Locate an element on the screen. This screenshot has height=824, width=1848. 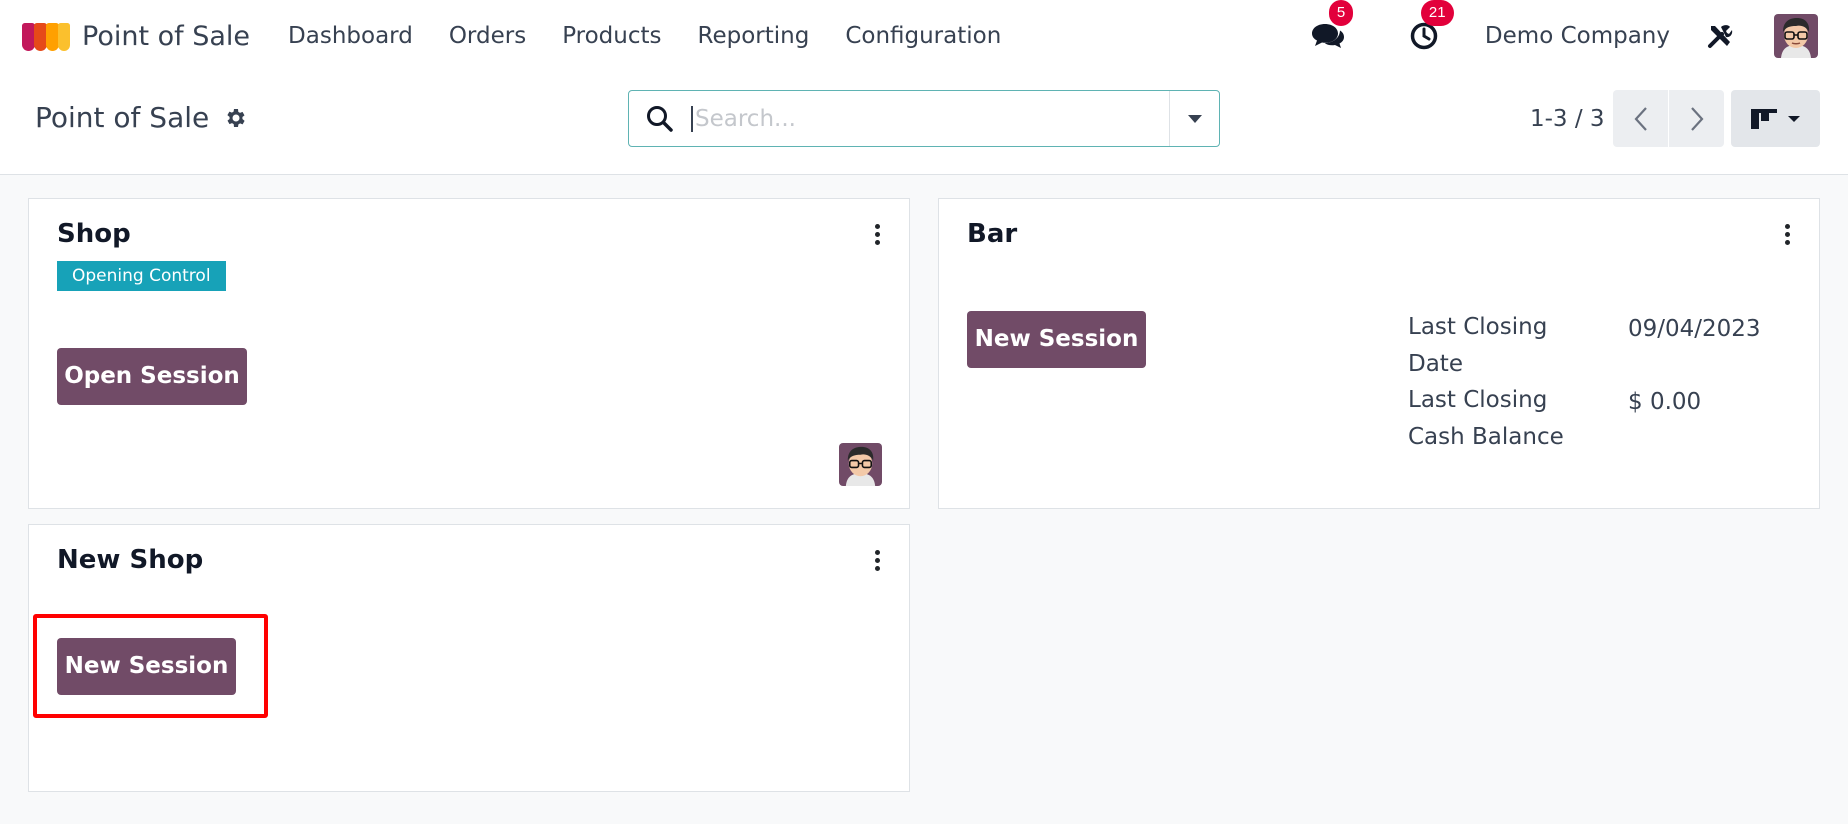
status-tag: Opening Control is located at coordinates (141, 276).